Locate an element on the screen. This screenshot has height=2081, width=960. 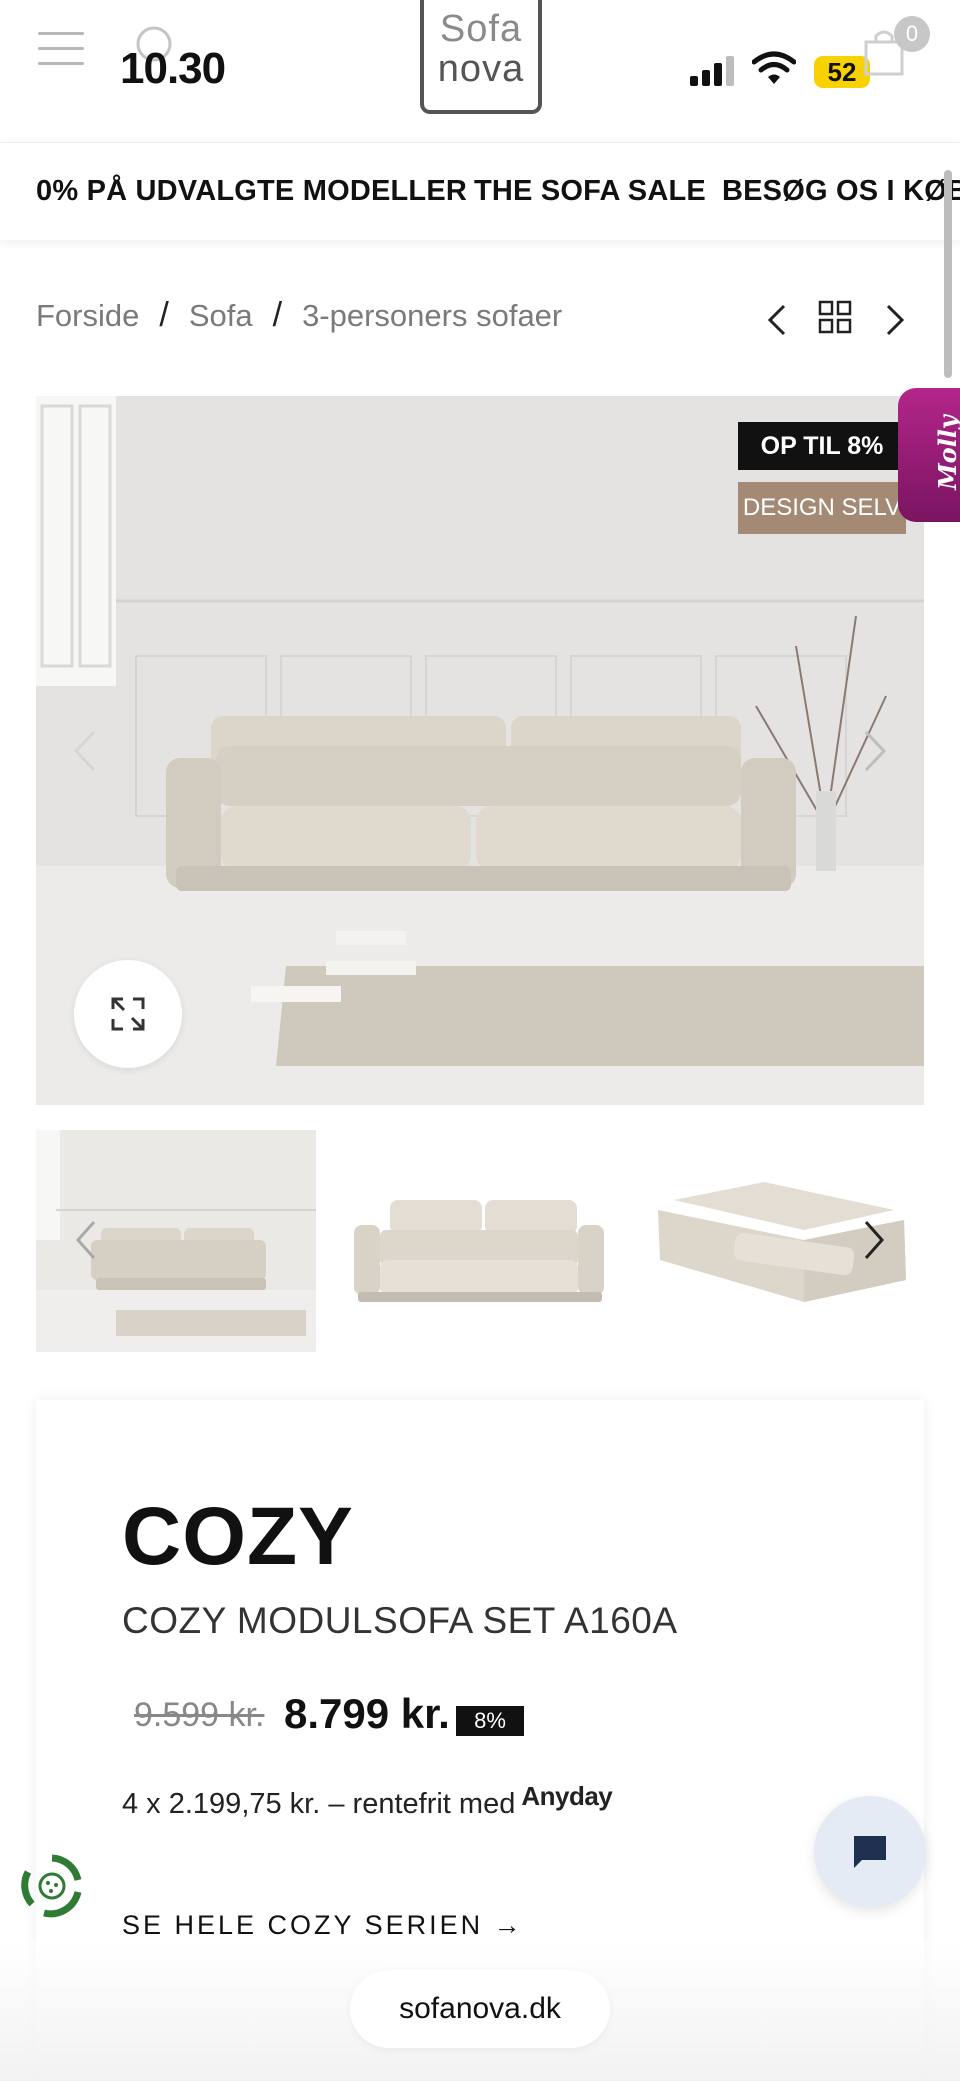
product-name: COZY MODULSOFA SET A160A is located at coordinates (400, 1620).